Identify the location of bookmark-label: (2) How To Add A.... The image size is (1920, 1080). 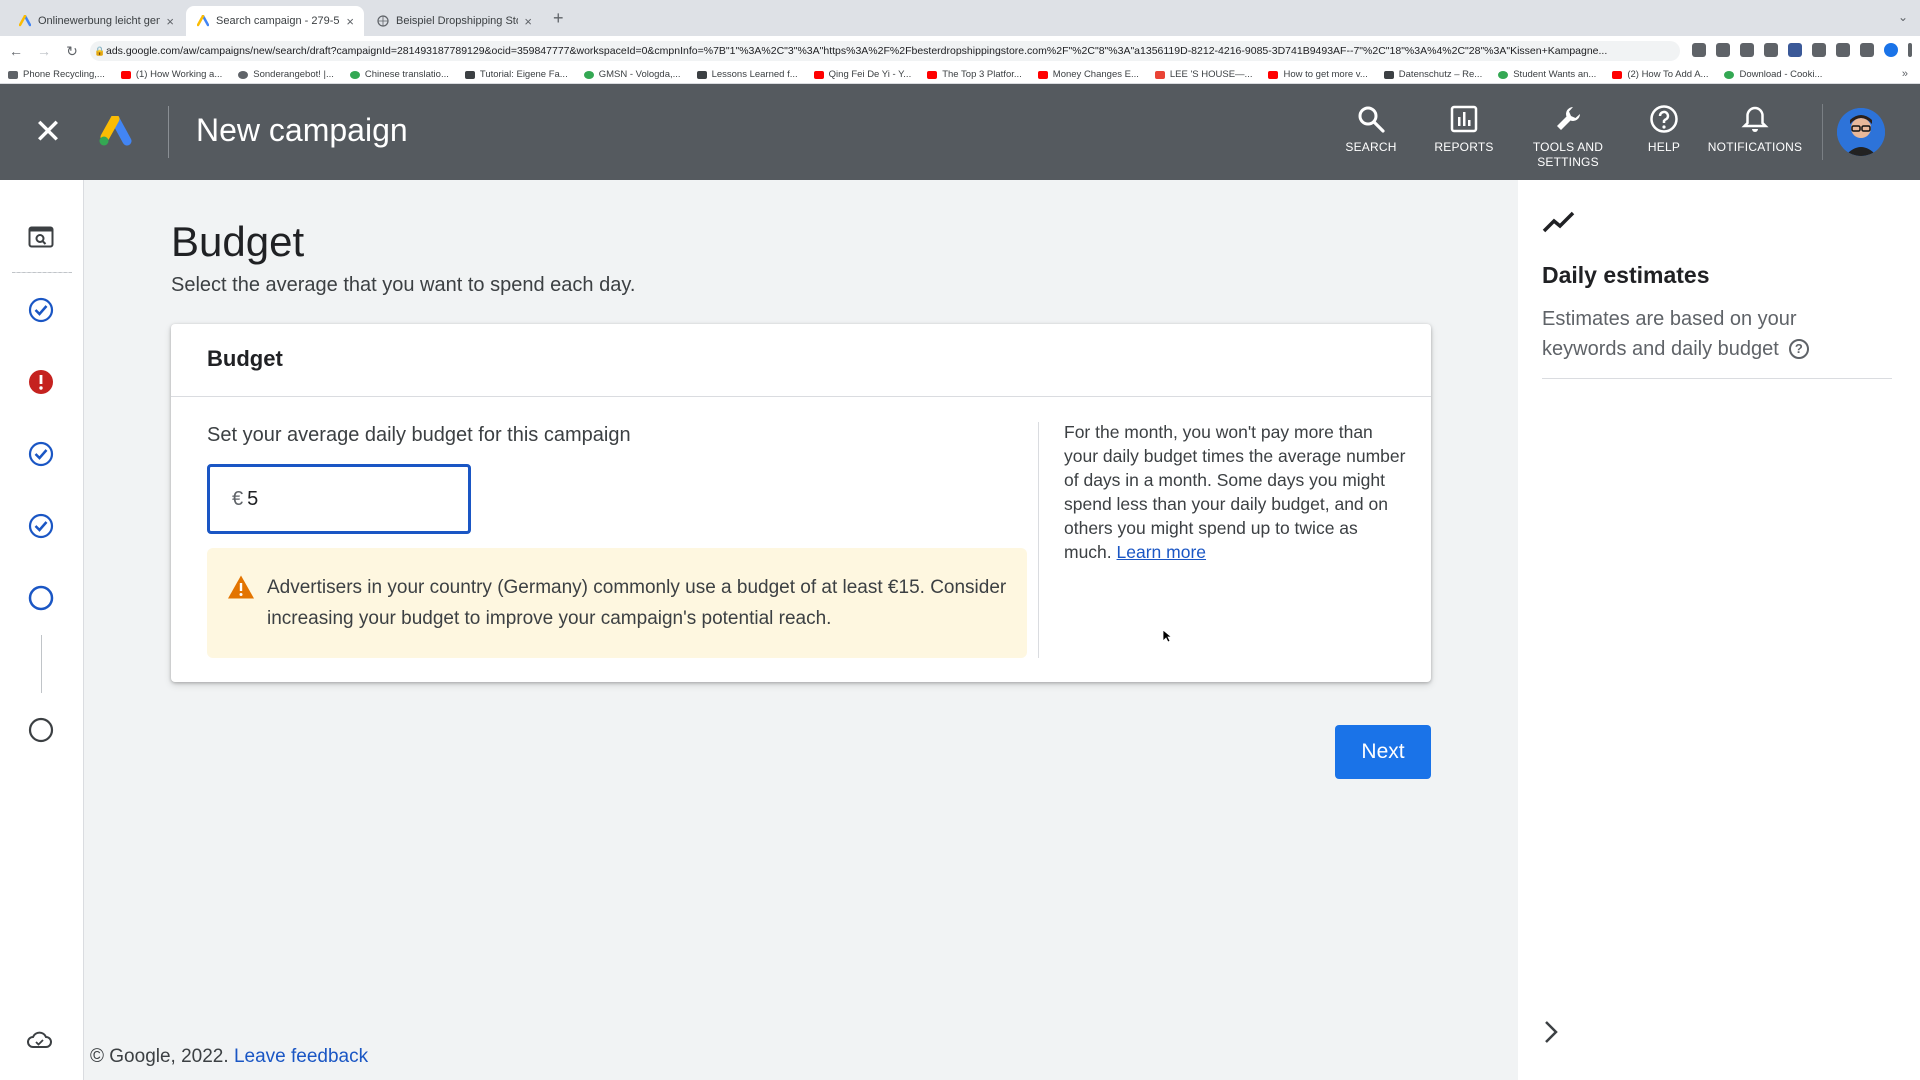
(1668, 74).